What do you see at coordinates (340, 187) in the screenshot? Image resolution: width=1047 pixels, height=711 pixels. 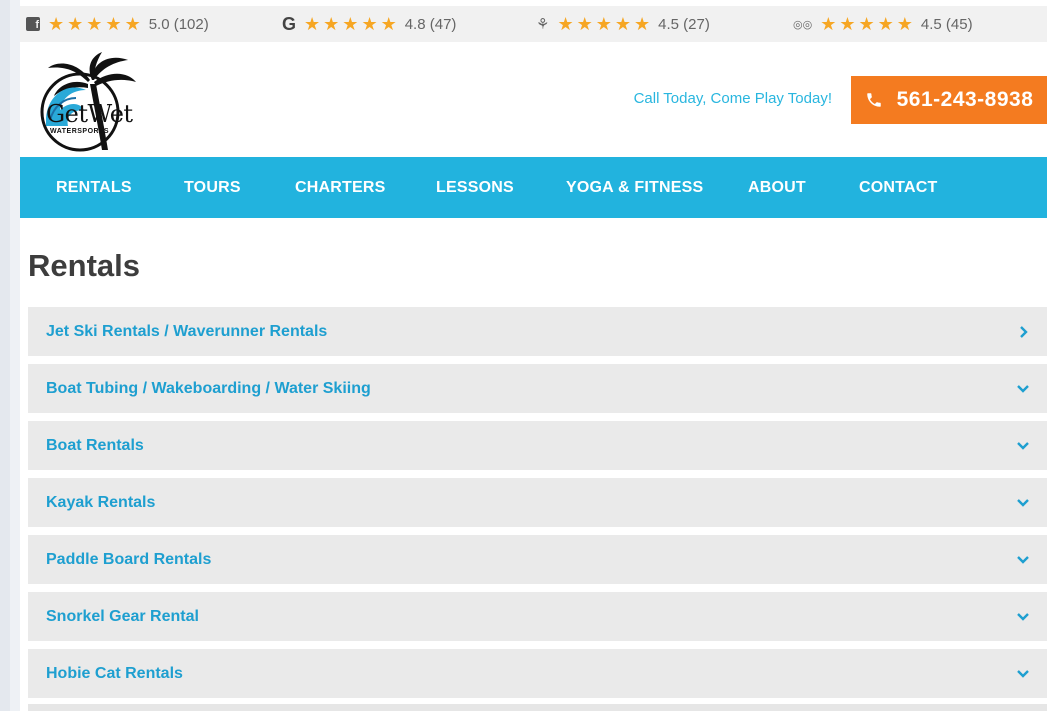 I see `nav-item-charters: CHARTERS` at bounding box center [340, 187].